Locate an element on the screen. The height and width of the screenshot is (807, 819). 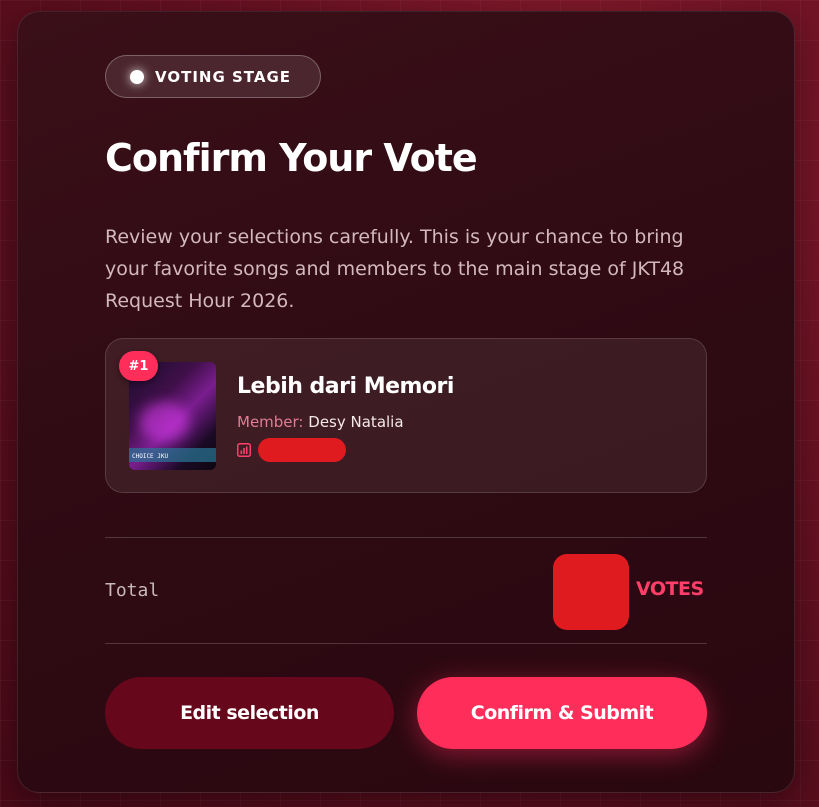
total-label: Total is located at coordinates (132, 590).